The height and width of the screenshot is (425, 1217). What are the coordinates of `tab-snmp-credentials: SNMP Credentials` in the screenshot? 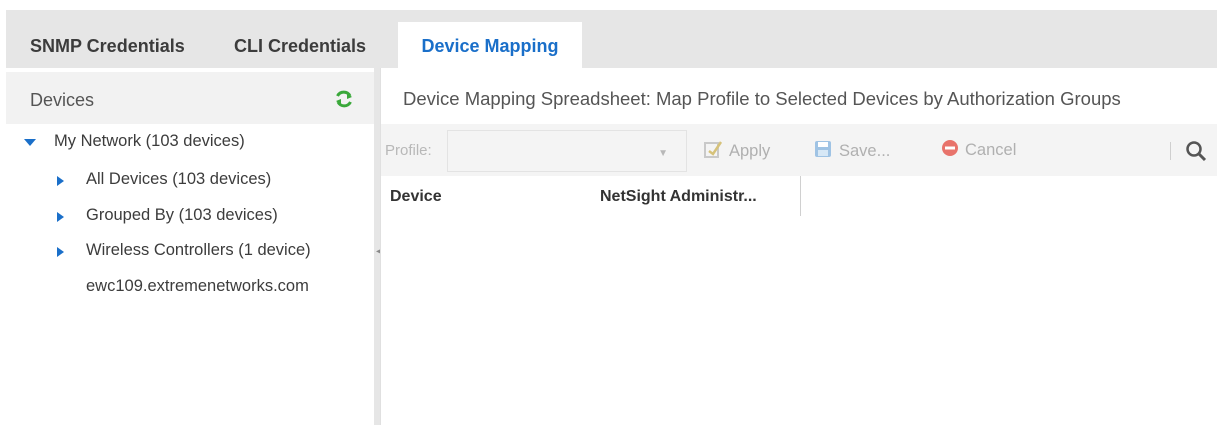 It's located at (107, 45).